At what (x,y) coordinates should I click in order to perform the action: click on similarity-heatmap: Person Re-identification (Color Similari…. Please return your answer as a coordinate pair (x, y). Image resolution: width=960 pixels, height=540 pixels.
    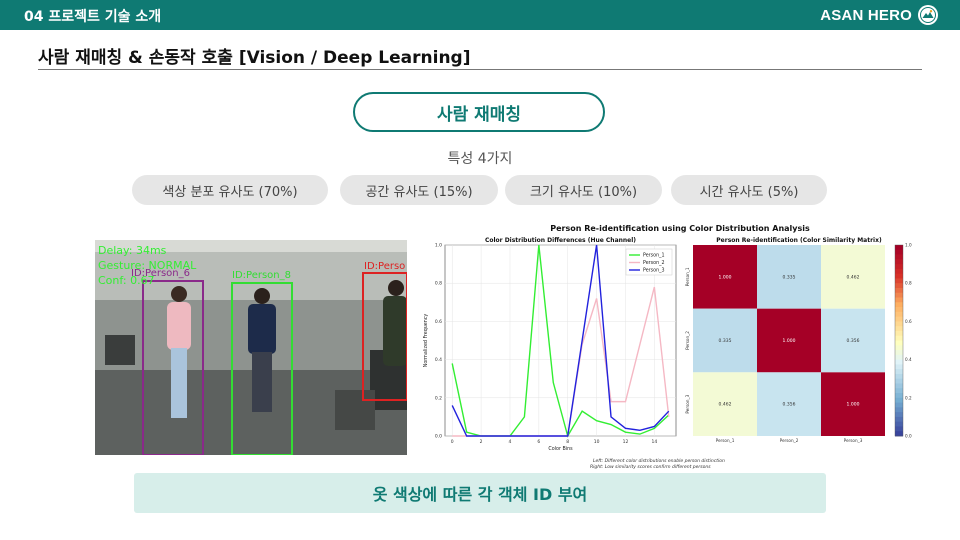
    Looking at the image, I should click on (802, 340).